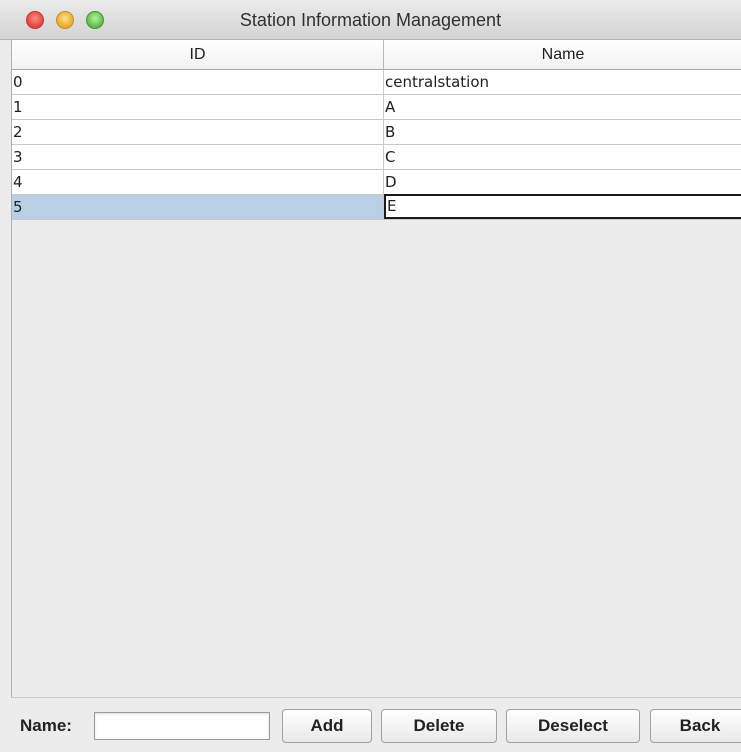 The height and width of the screenshot is (752, 741). I want to click on window-title: Station Information Management, so click(370, 20).